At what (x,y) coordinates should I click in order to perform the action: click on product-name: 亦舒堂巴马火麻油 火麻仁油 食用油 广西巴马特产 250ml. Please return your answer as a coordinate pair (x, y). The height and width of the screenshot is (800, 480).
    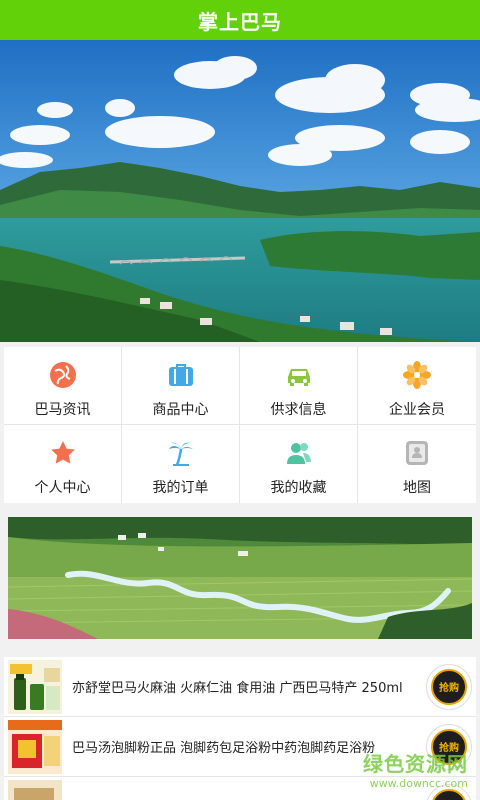
    Looking at the image, I should click on (237, 688).